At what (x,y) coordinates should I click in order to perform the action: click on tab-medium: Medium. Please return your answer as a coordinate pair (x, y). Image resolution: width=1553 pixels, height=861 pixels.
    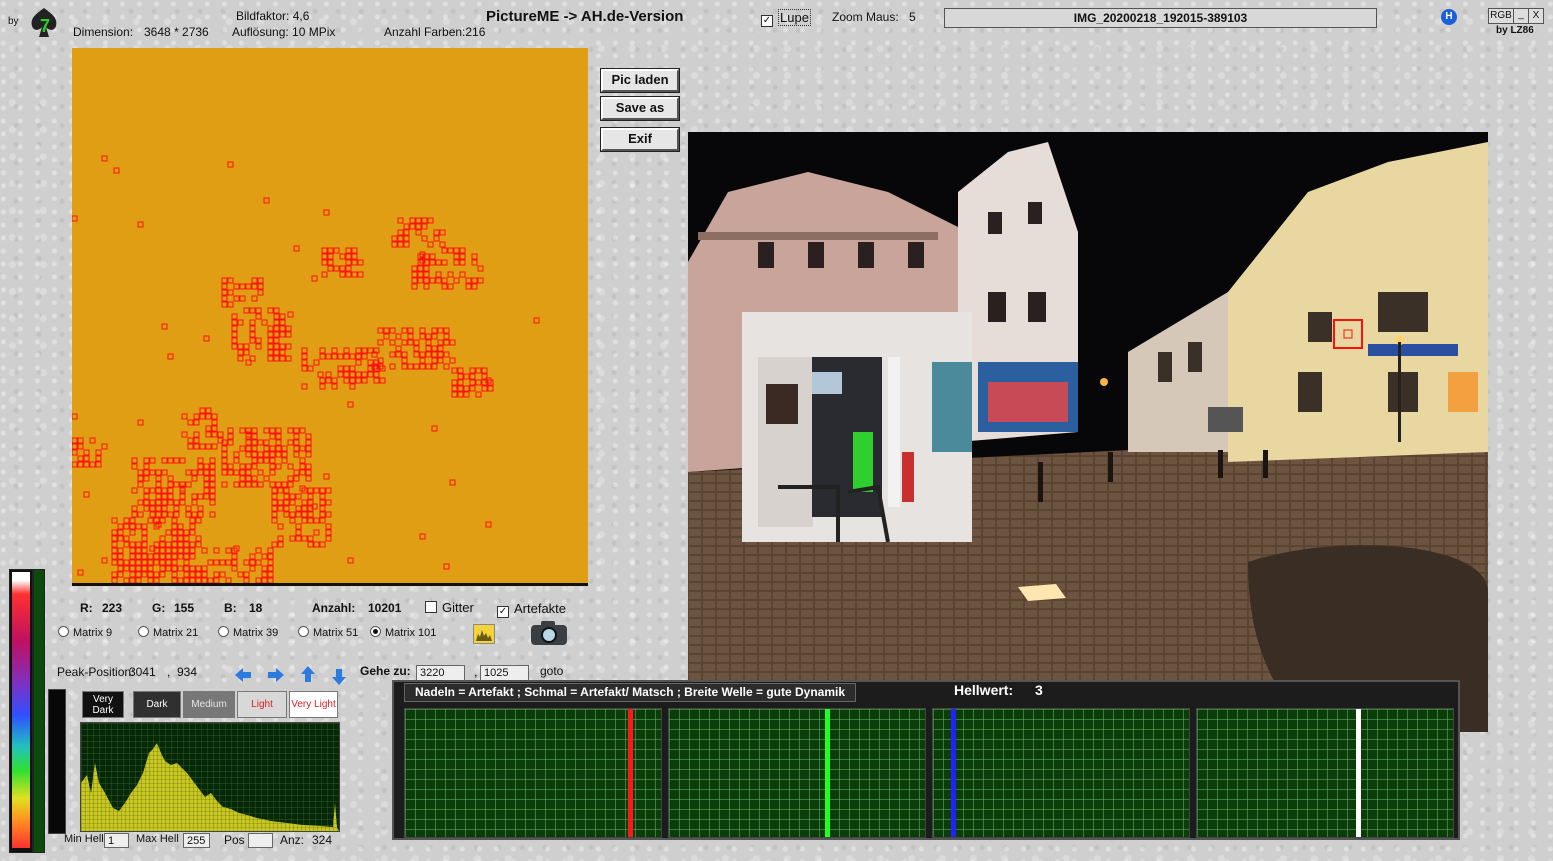
    Looking at the image, I should click on (209, 704).